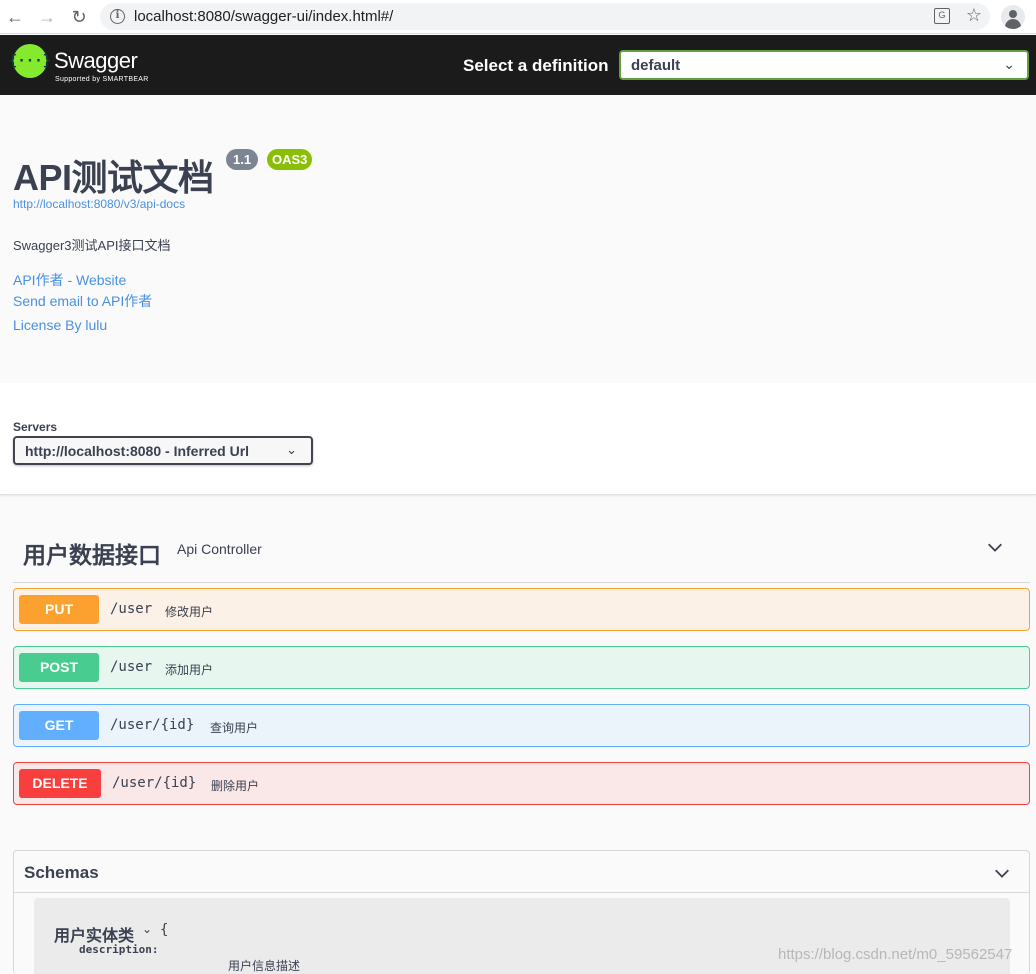 This screenshot has height=974, width=1036. Describe the element at coordinates (189, 612) in the screenshot. I see `operation-summary: 修改用户` at that location.